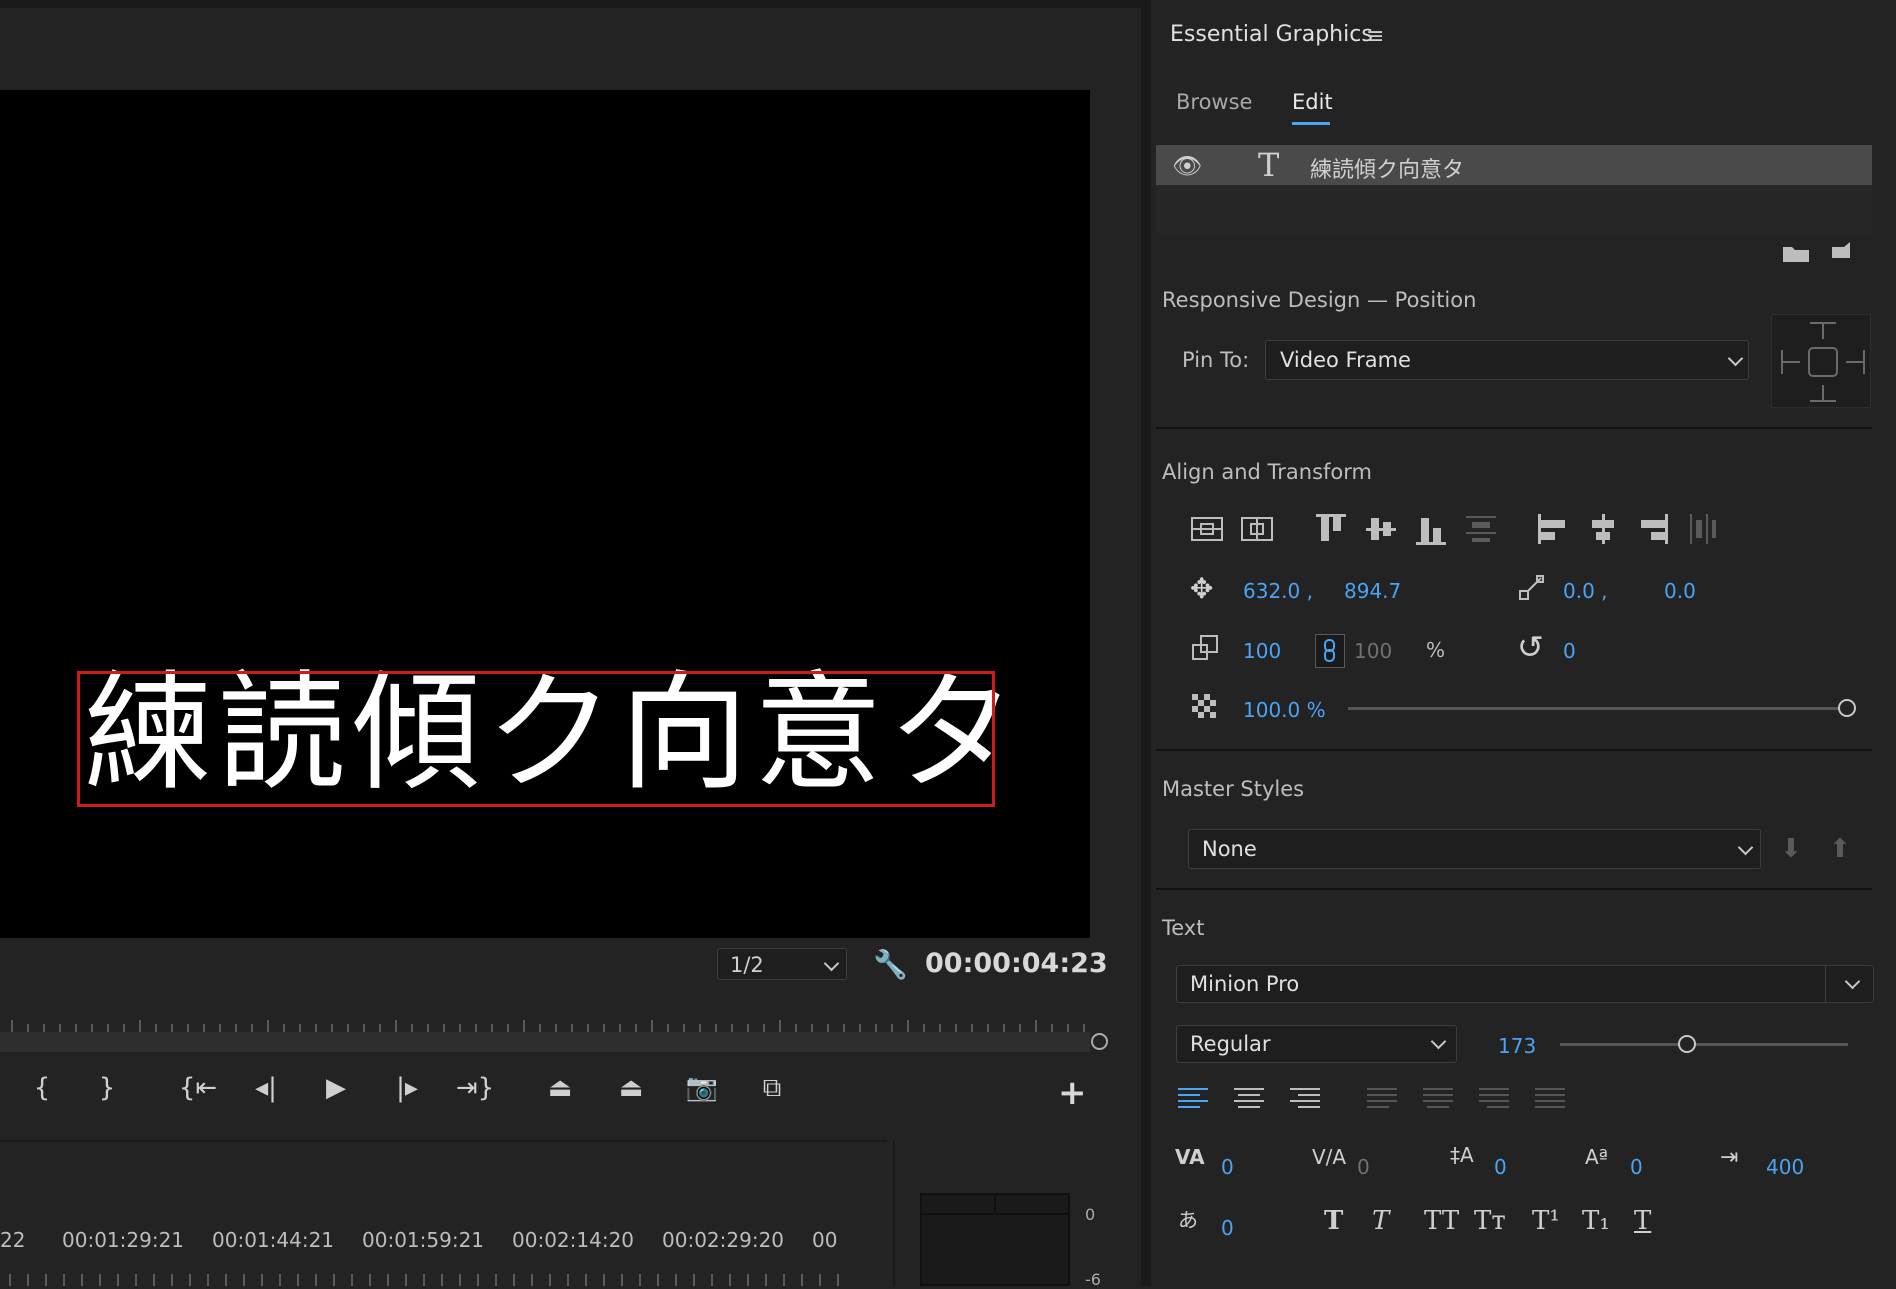  Describe the element at coordinates (782, 964) in the screenshot. I see `resolution-select: 1/2` at that location.